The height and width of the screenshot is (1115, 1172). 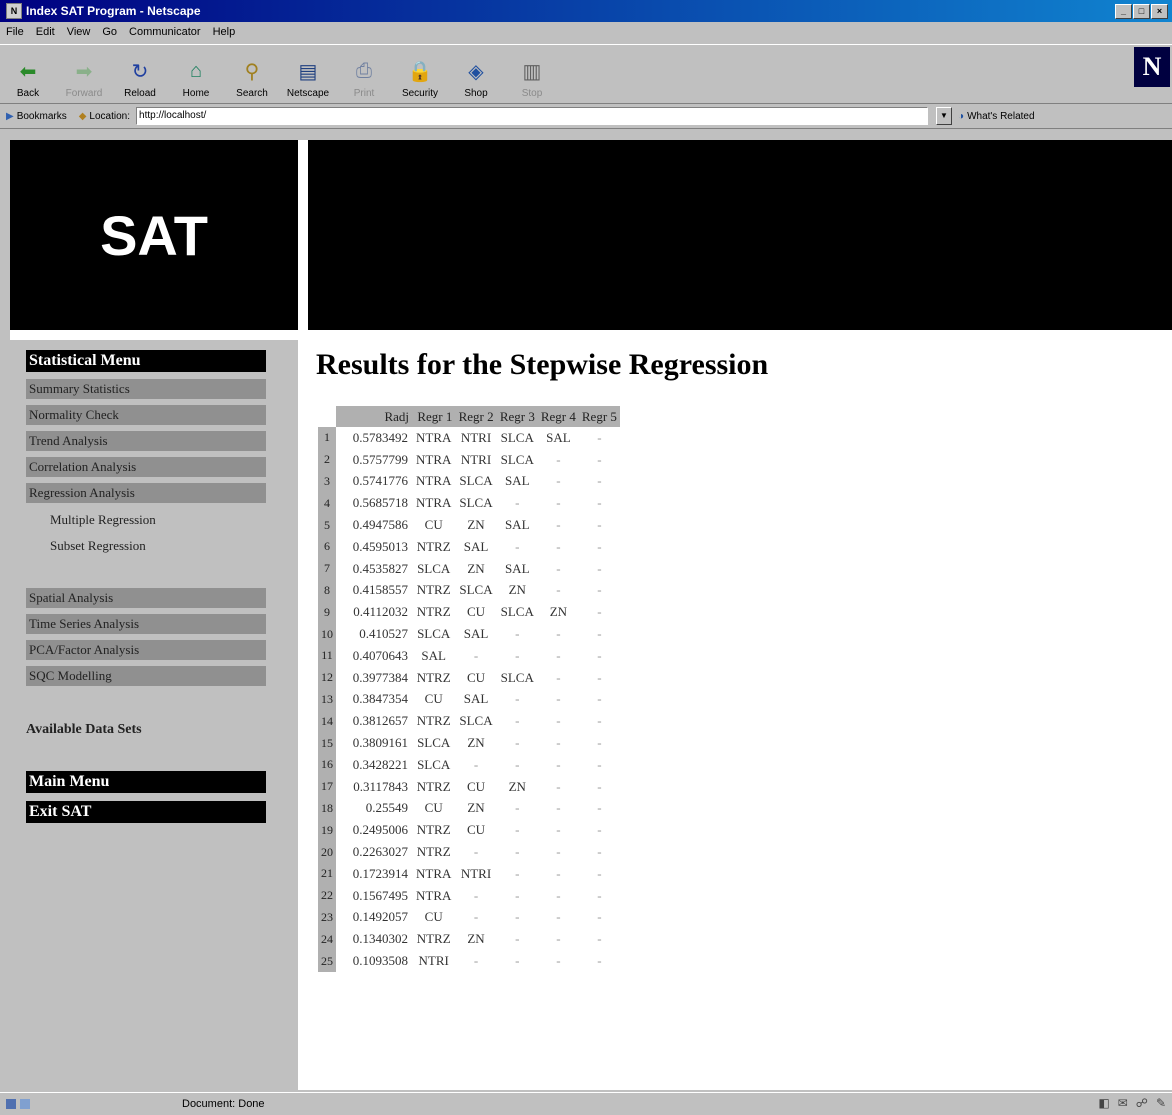 I want to click on sidebar-item-time-series-analysis: Time Series Analysis, so click(x=146, y=624).